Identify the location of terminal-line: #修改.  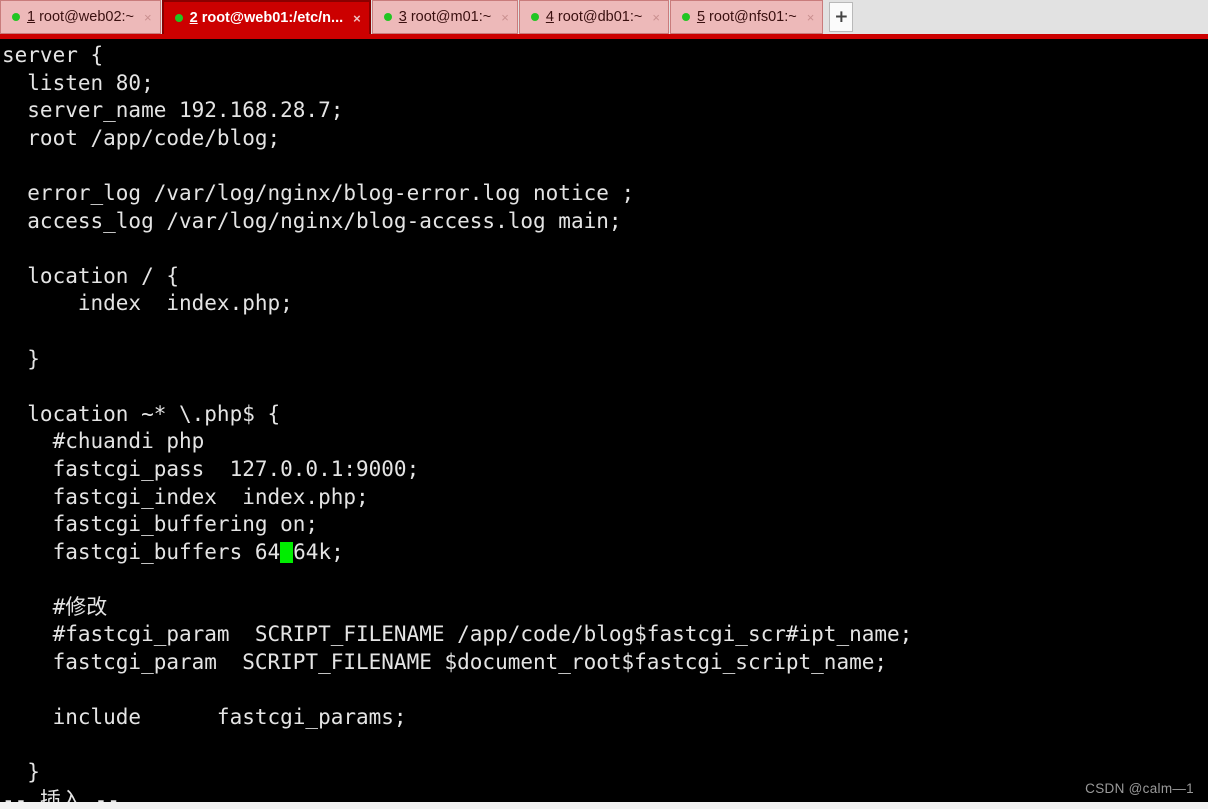
(55, 606).